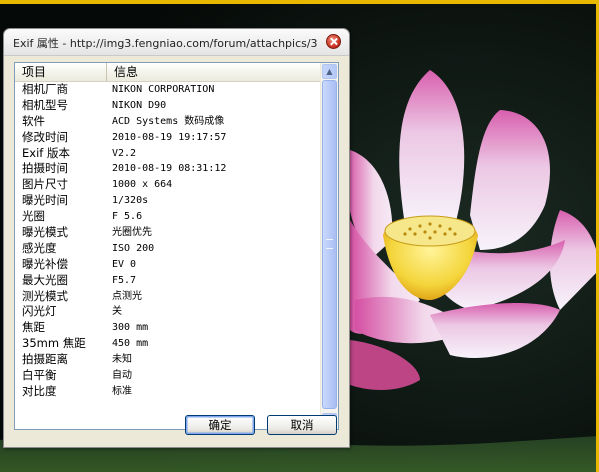 Image resolution: width=599 pixels, height=472 pixels. I want to click on item-value: 点测光, so click(127, 296).